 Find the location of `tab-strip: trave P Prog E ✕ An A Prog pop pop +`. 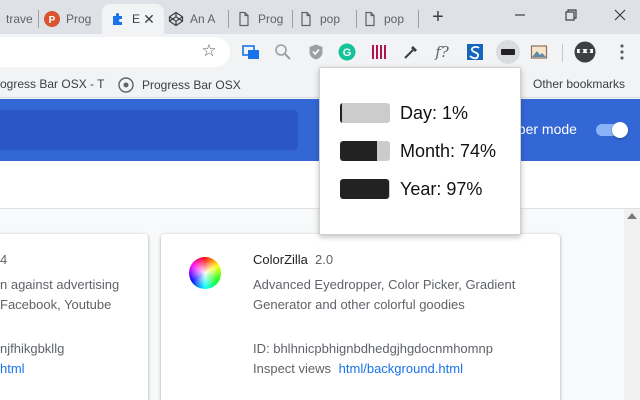

tab-strip: trave P Prog E ✕ An A Prog pop pop + is located at coordinates (320, 17).